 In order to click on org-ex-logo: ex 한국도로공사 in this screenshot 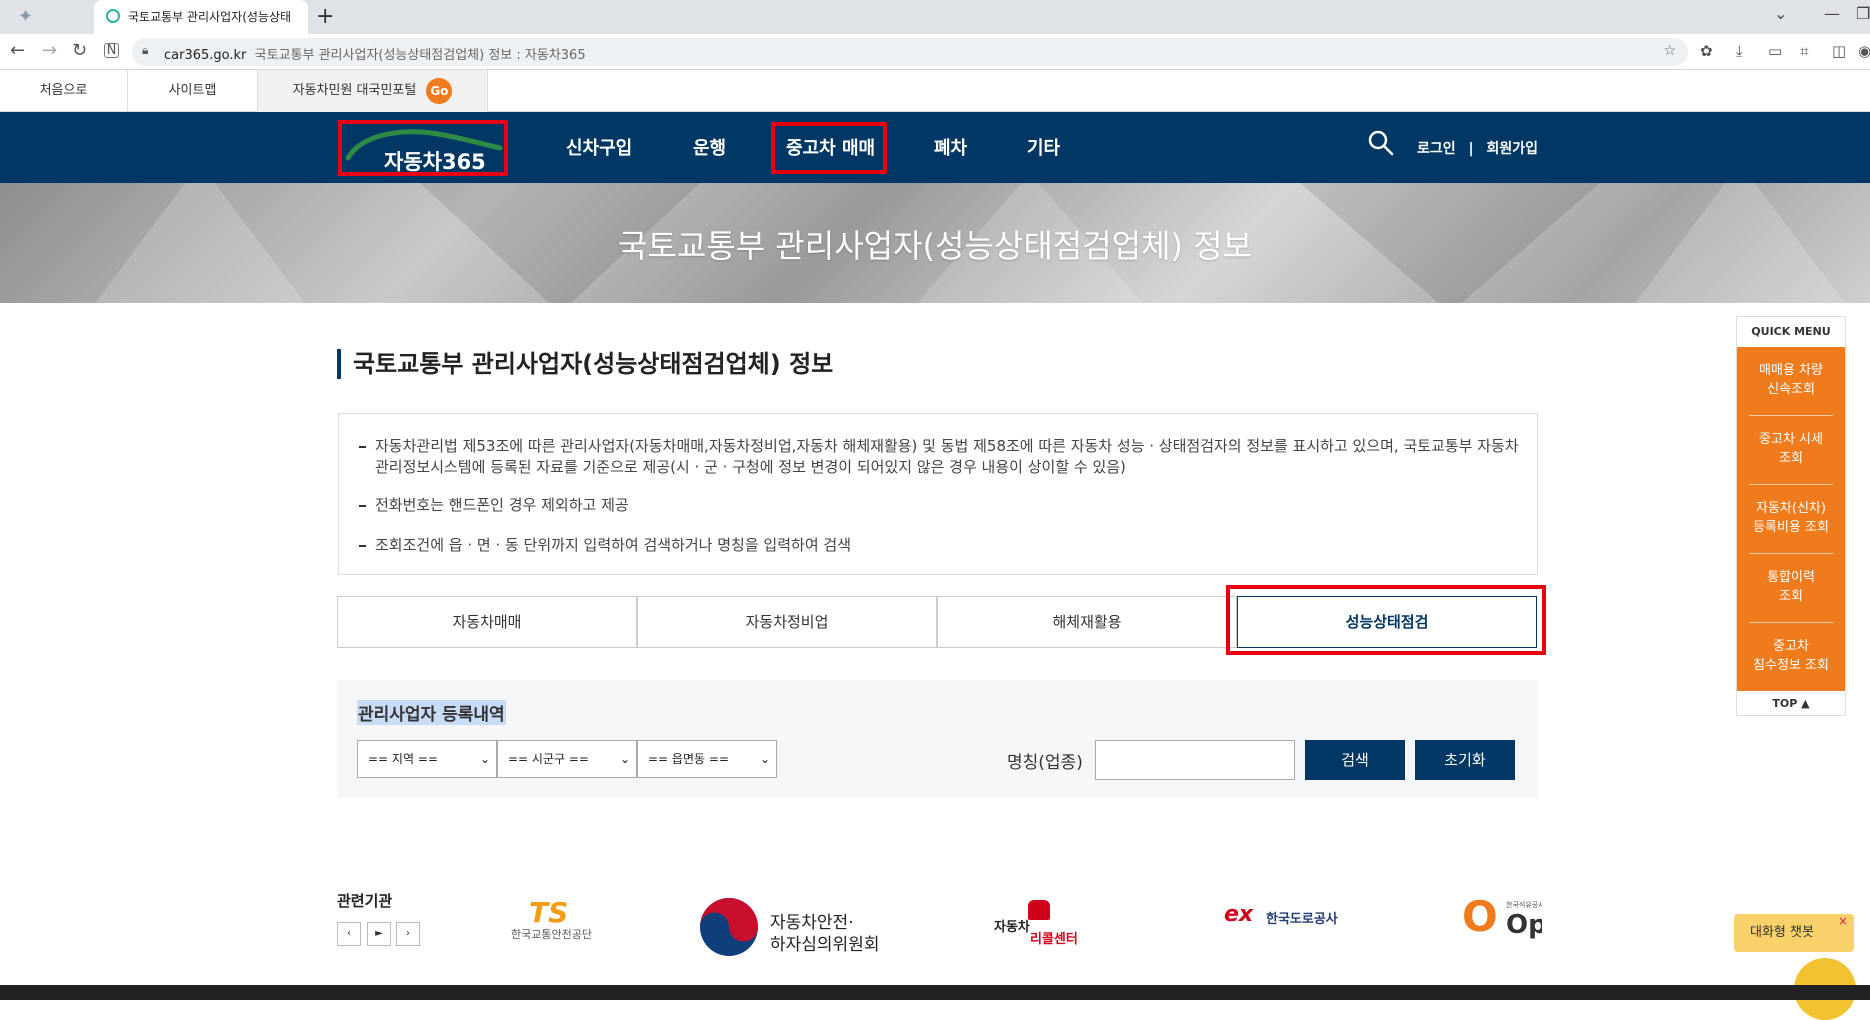, I will do `click(1294, 918)`.